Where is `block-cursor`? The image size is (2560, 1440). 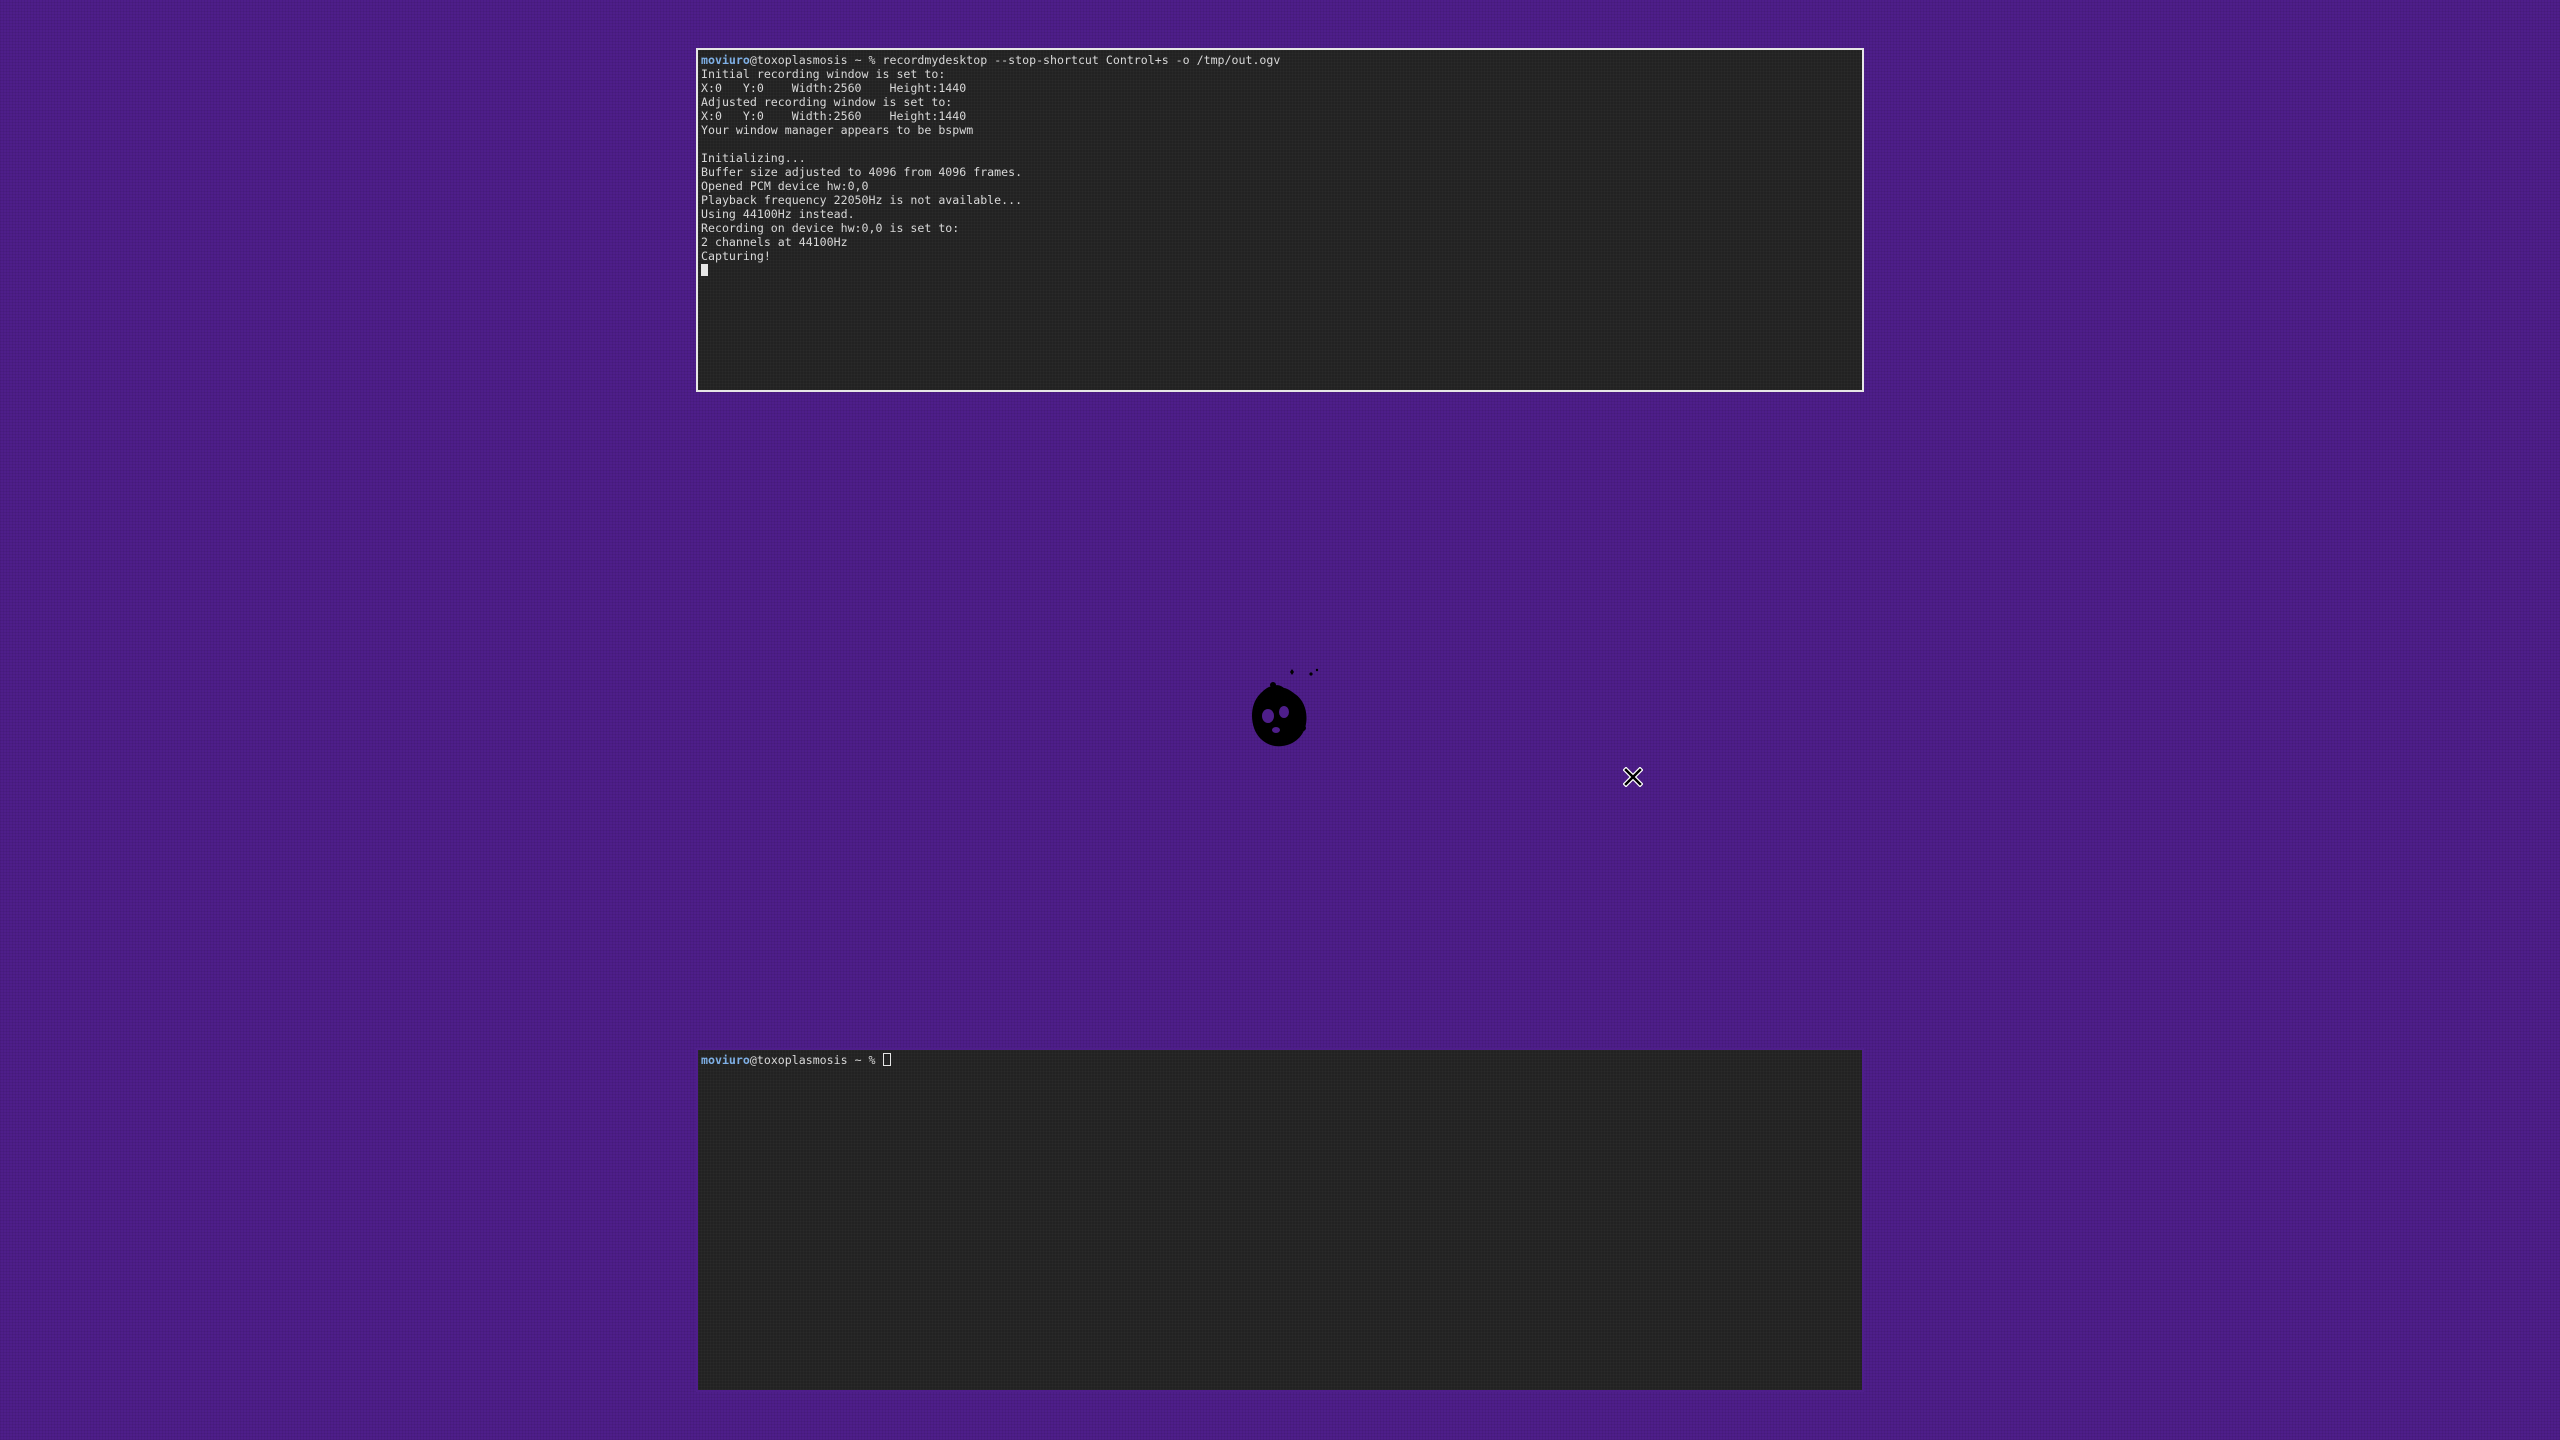
block-cursor is located at coordinates (704, 270).